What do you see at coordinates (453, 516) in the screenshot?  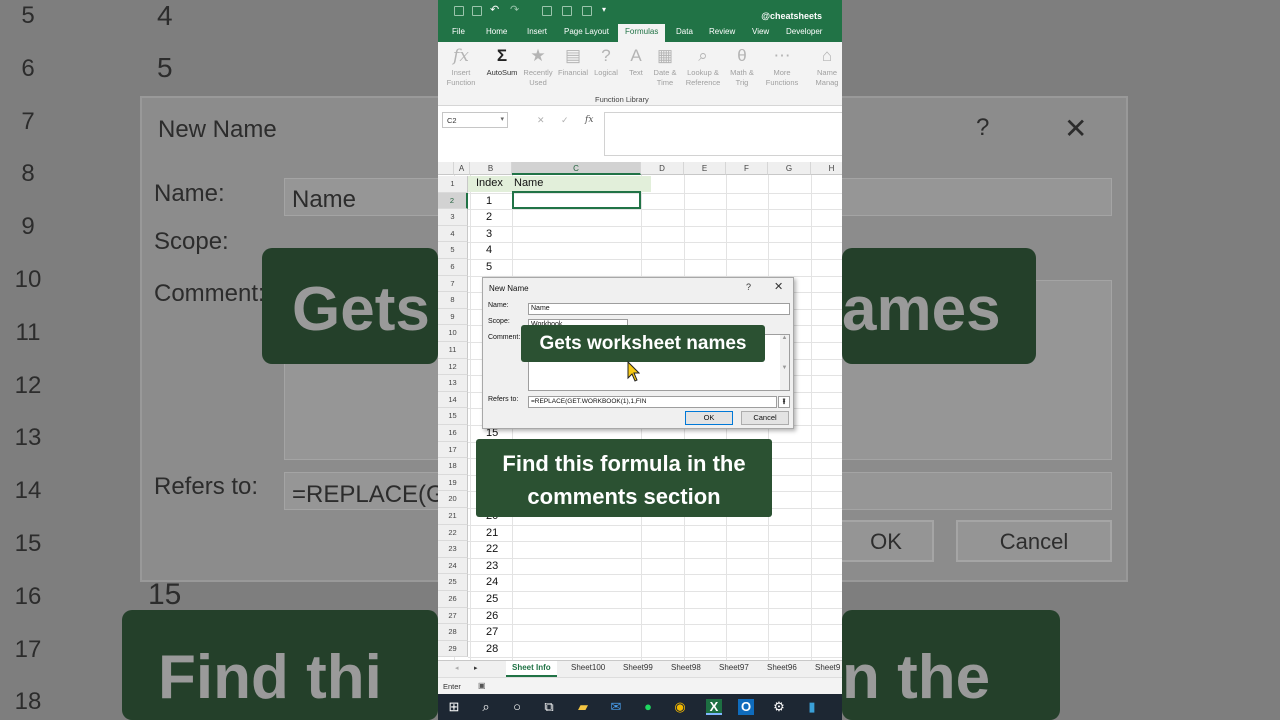 I see `row-header: 21` at bounding box center [453, 516].